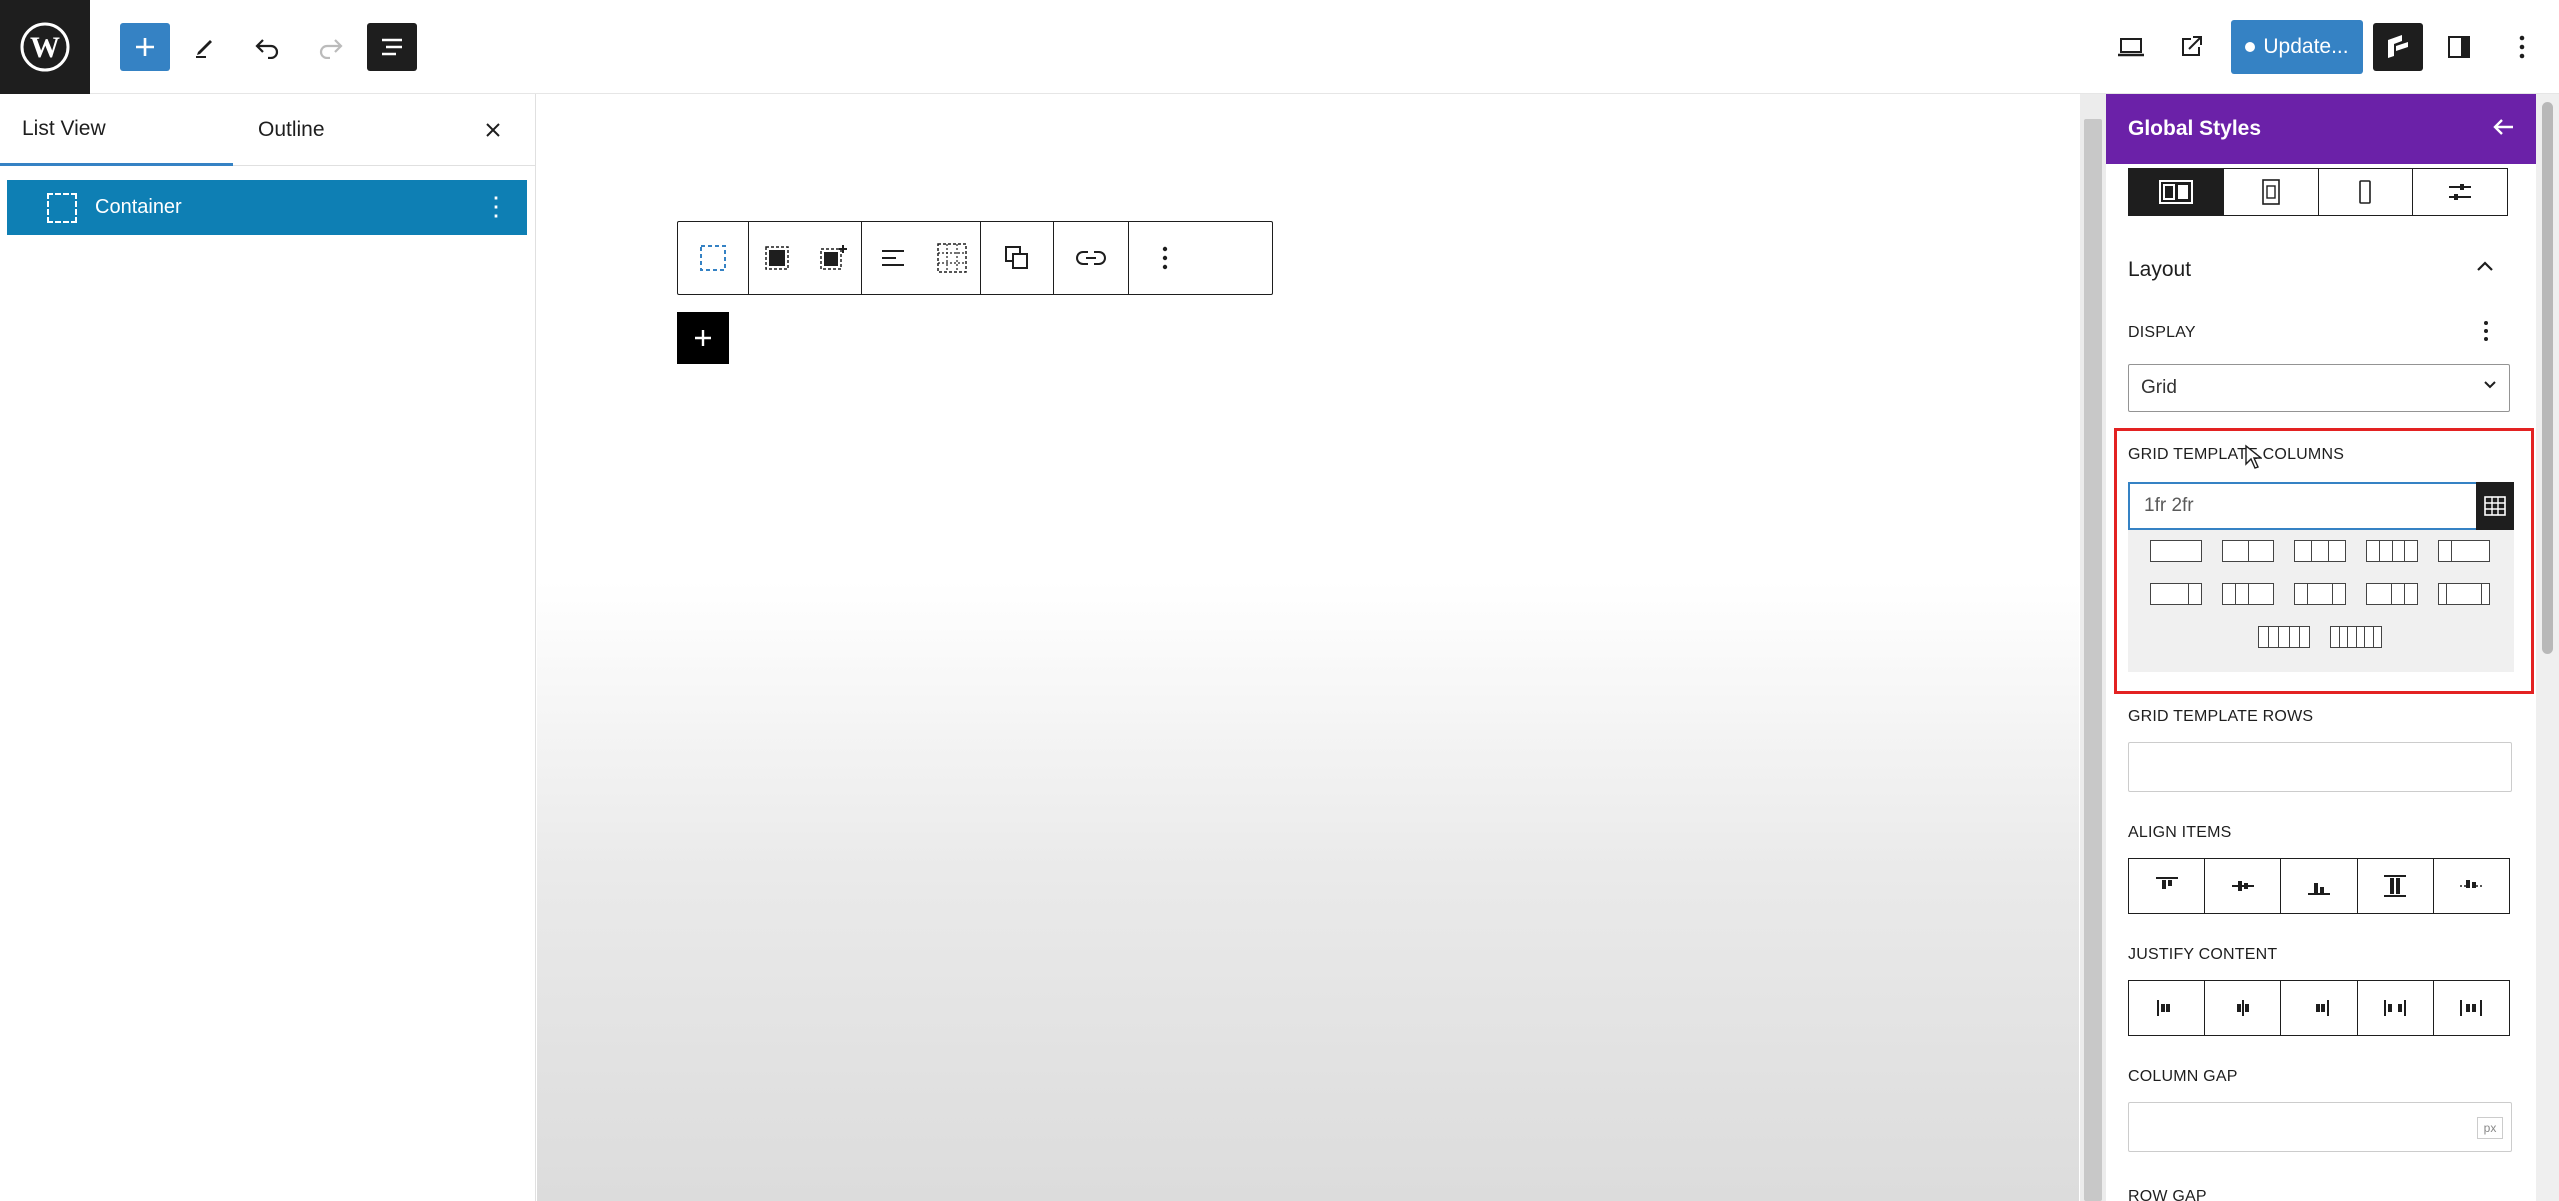 Image resolution: width=2559 pixels, height=1201 pixels. I want to click on redo-icon, so click(330, 47).